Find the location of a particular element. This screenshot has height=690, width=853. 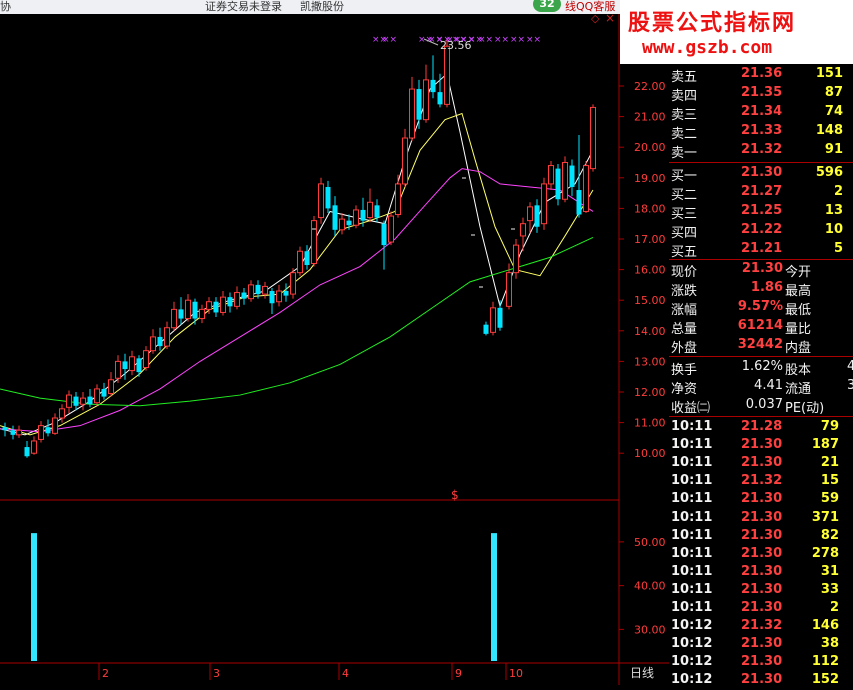

info-row: 换手 1.62% 股本 4 is located at coordinates (761, 368).